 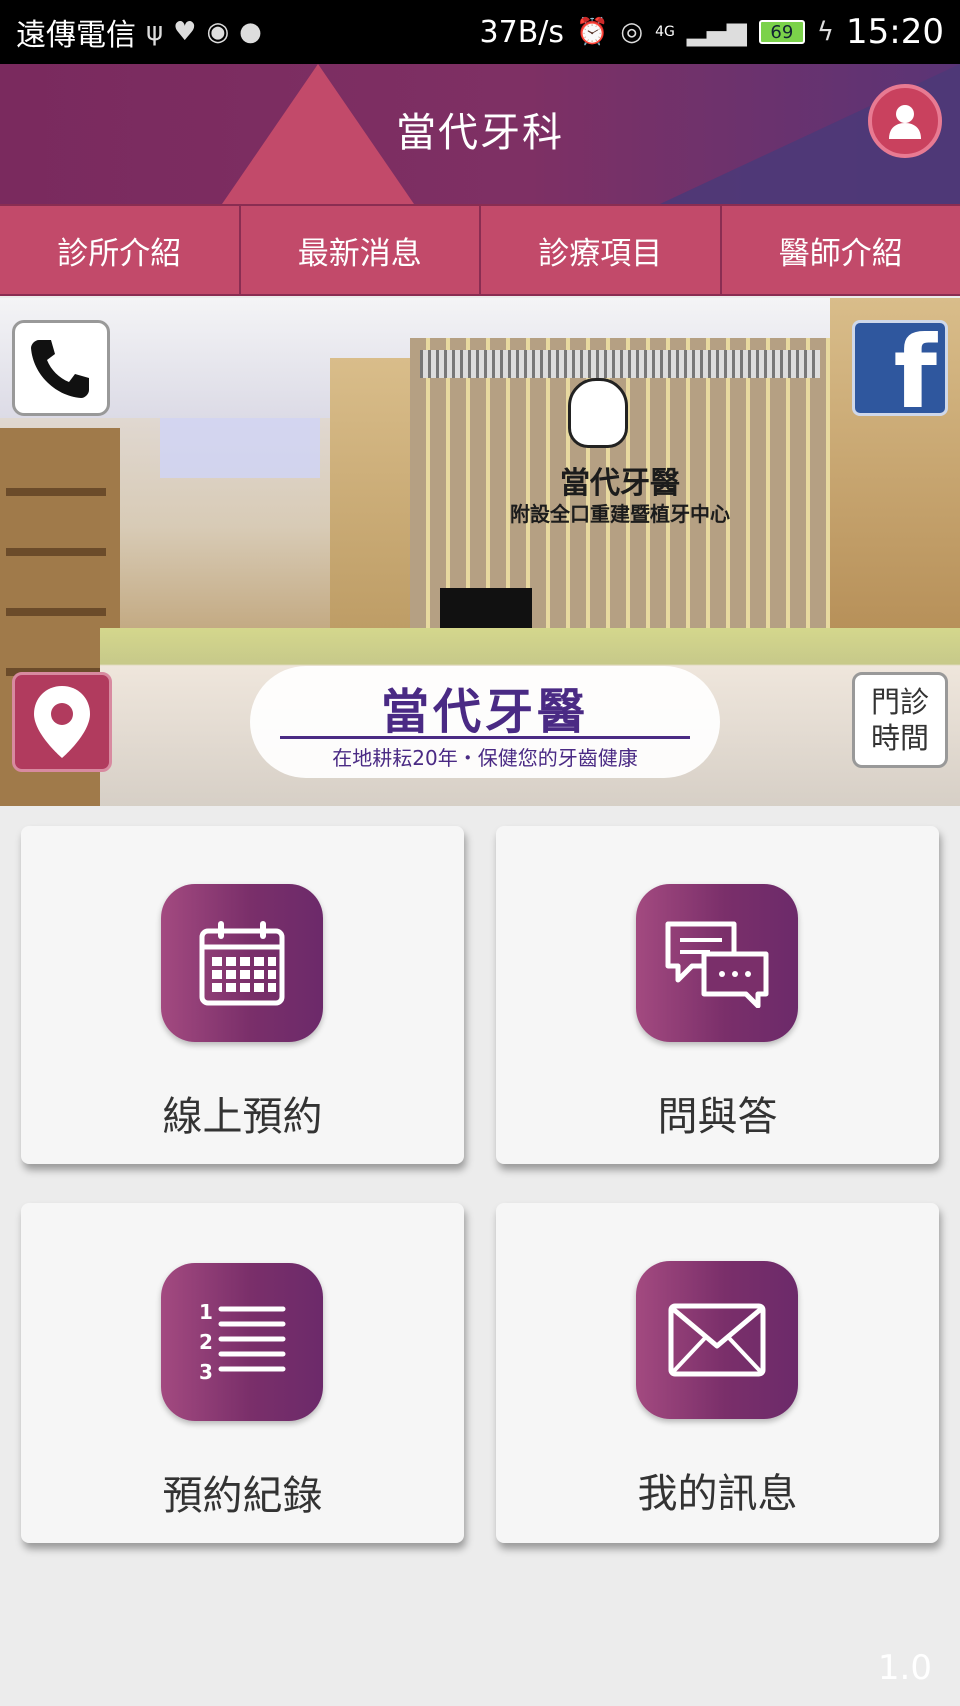 What do you see at coordinates (155, 32) in the screenshot?
I see `usb-icon: ψ` at bounding box center [155, 32].